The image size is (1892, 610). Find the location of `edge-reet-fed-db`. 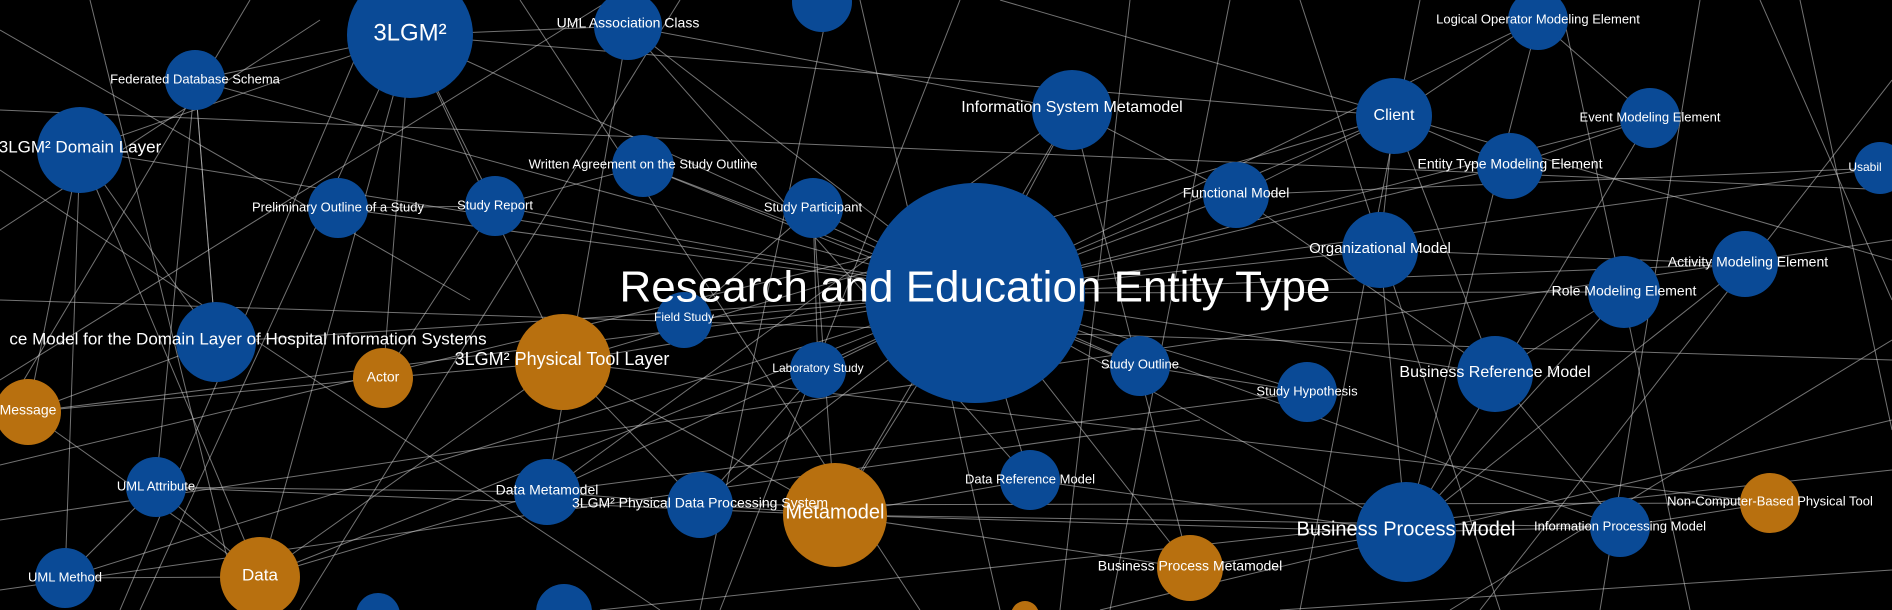

edge-reet-fed-db is located at coordinates (585, 186).